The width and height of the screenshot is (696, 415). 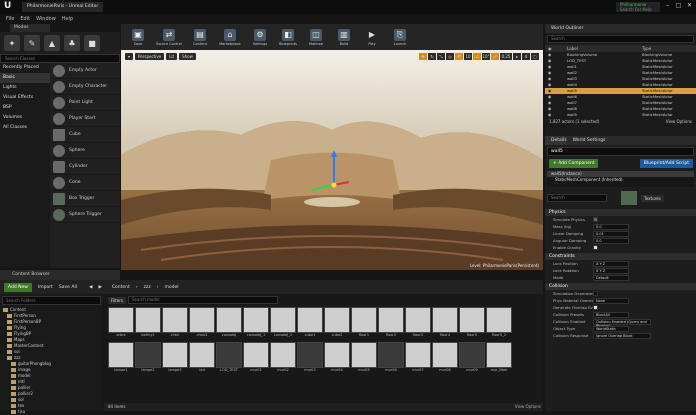 What do you see at coordinates (256, 357) in the screenshot?
I see `asset-tile: mur01` at bounding box center [256, 357].